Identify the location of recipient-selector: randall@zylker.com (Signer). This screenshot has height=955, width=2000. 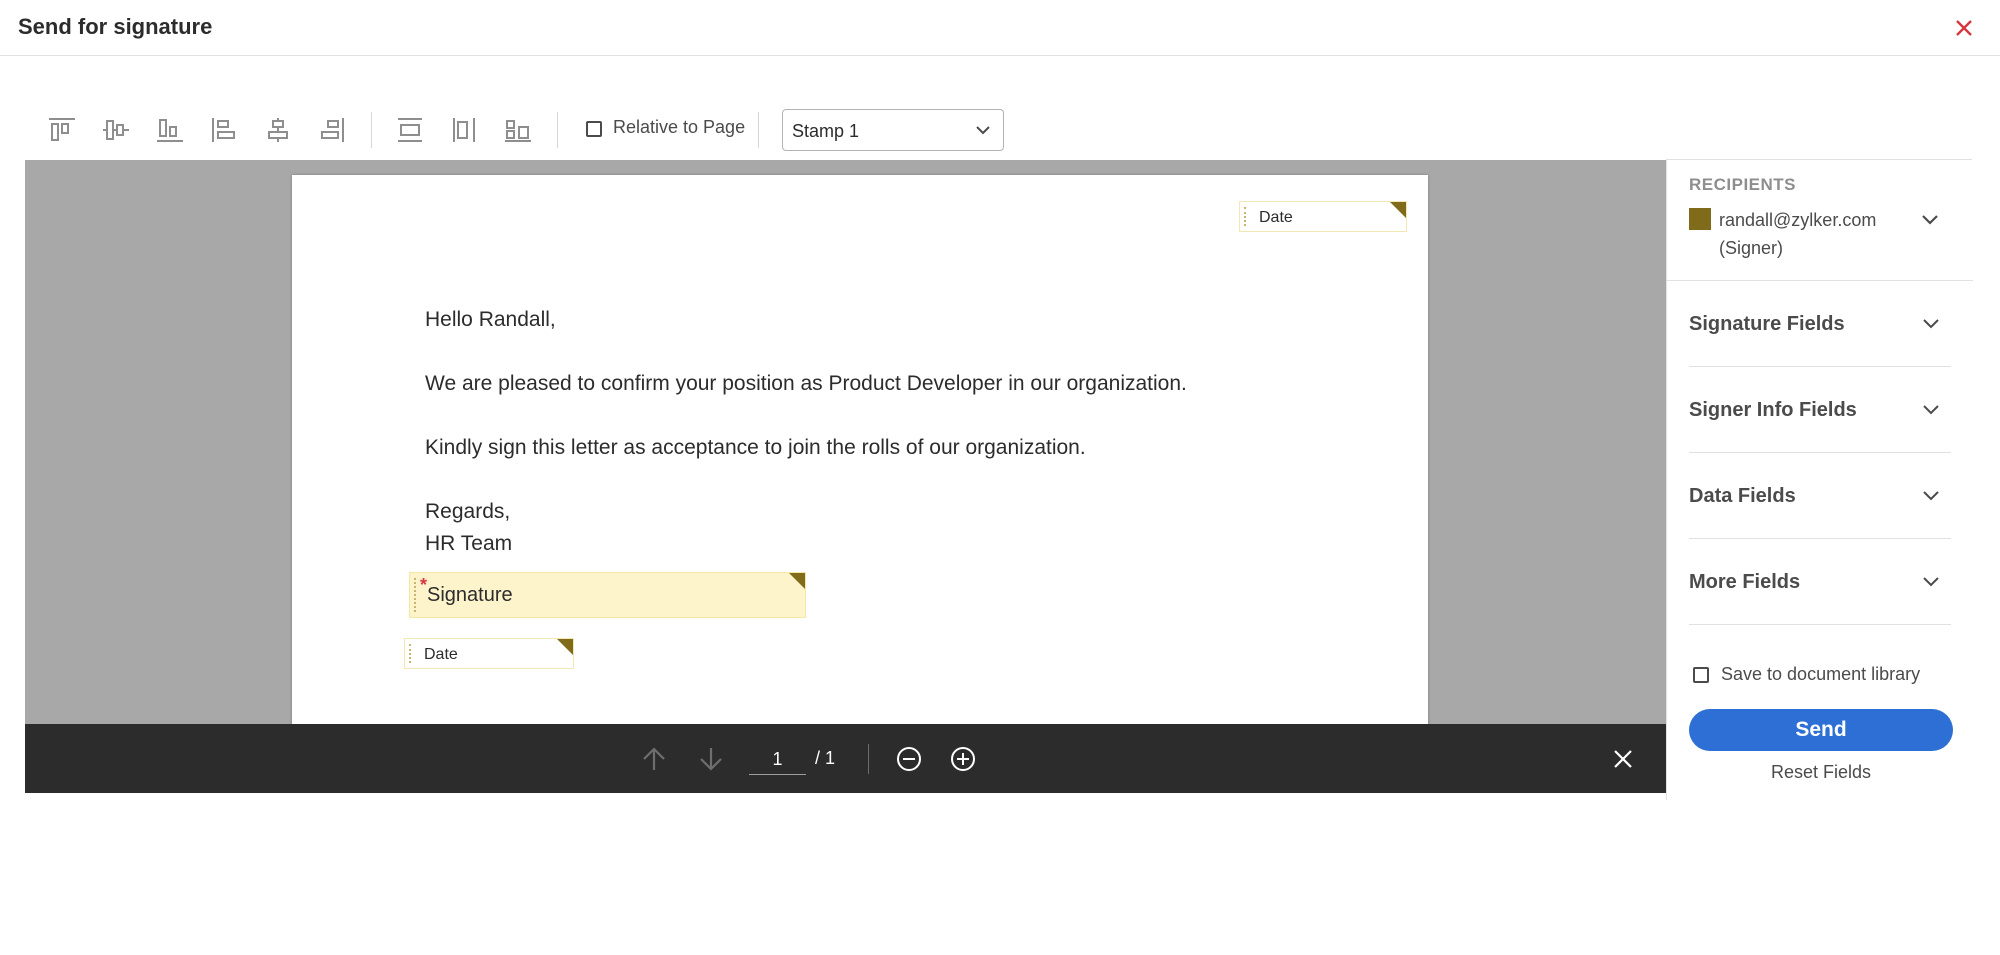
(1797, 234).